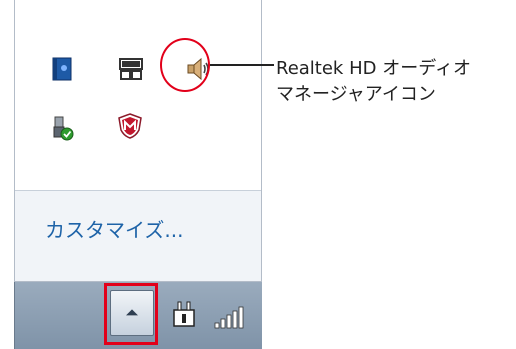  What do you see at coordinates (185, 65) in the screenshot?
I see `speaker-highlight-circle` at bounding box center [185, 65].